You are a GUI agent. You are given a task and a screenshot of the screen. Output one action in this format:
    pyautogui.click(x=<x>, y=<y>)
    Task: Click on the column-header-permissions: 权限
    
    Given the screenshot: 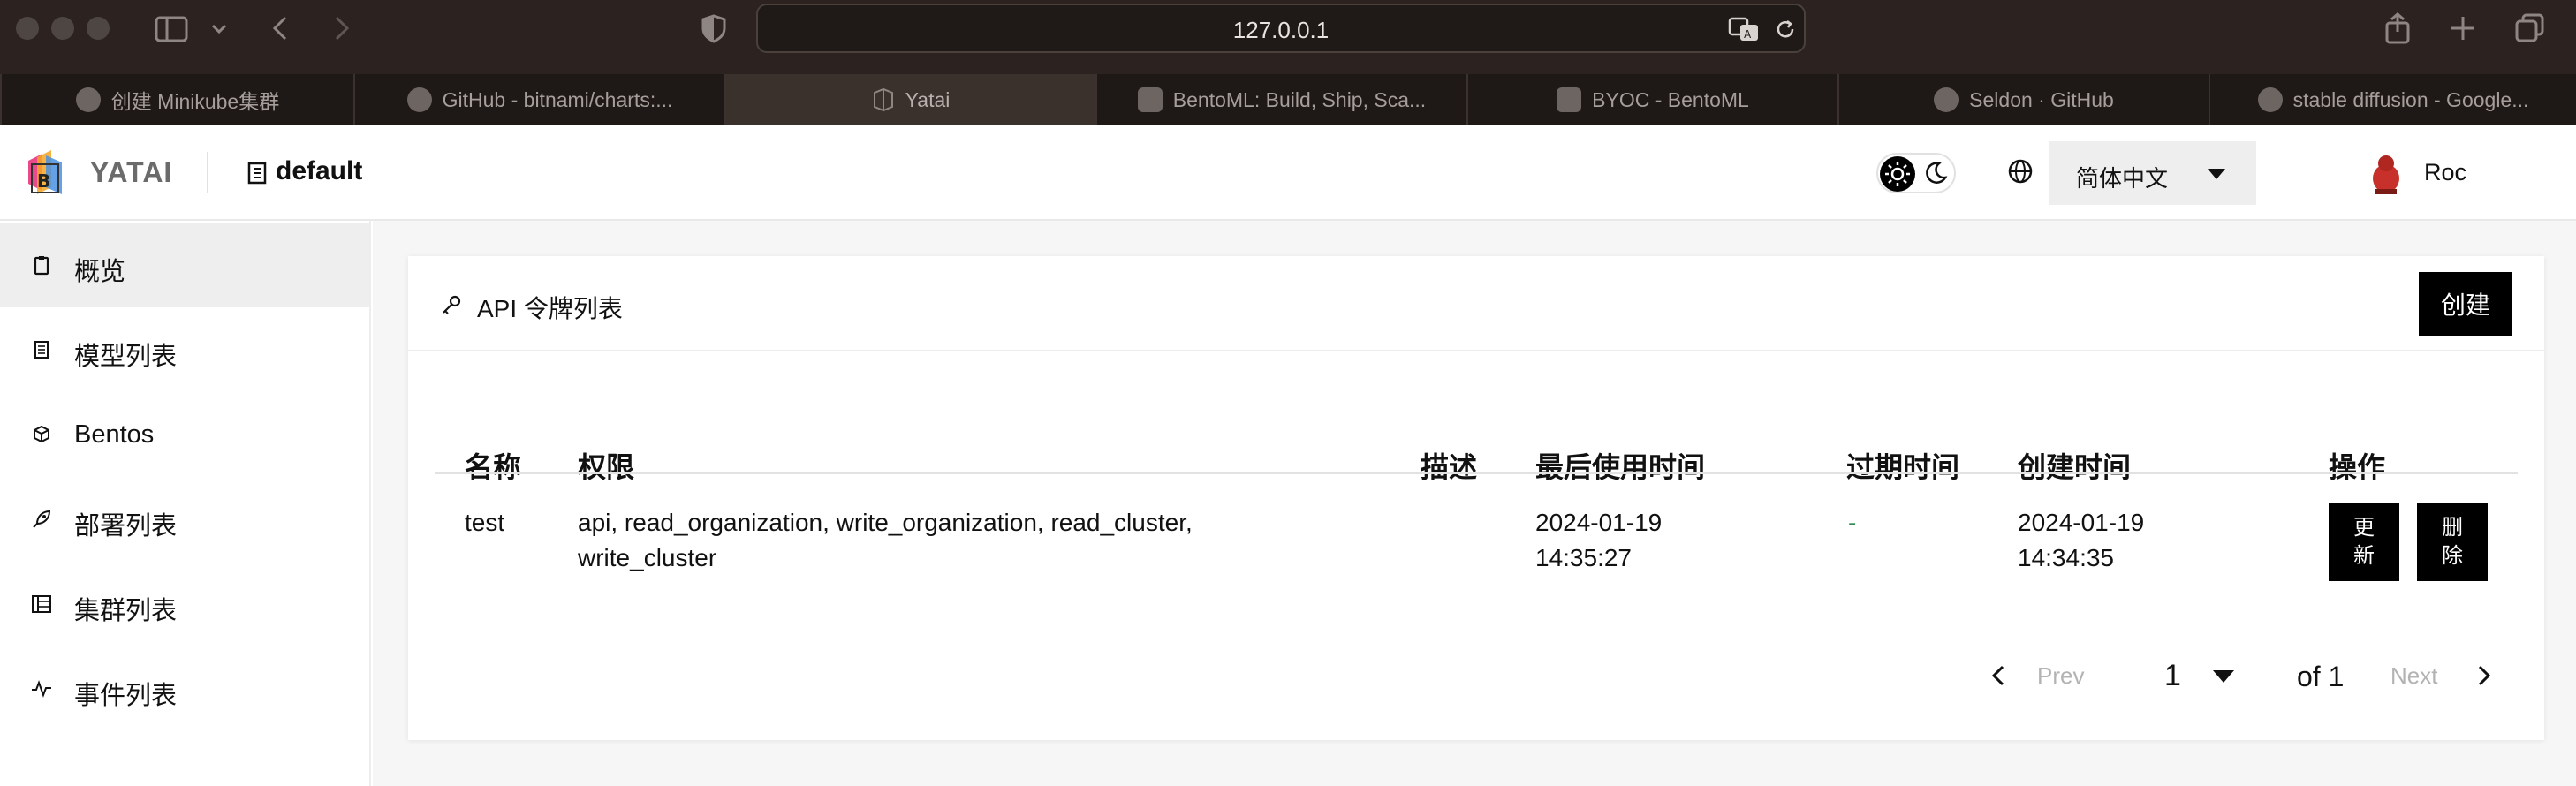 What is the action you would take?
    pyautogui.click(x=606, y=465)
    